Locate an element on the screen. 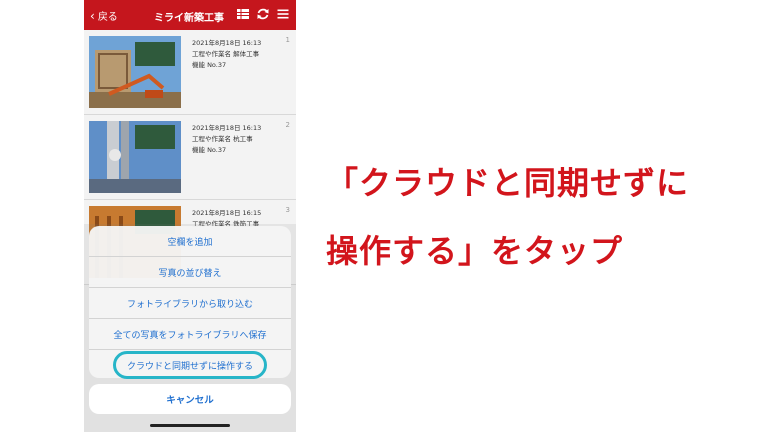 This screenshot has height=432, width=768. save-all-to-library-button: 全ての写真をフォトライブラリへ保存 is located at coordinates (190, 334).